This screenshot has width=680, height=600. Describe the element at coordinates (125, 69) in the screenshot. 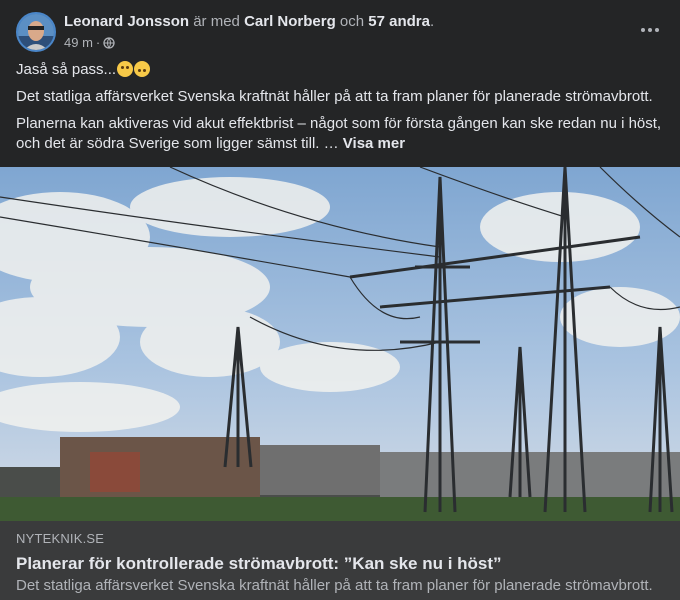

I see `smirk-emoji` at that location.